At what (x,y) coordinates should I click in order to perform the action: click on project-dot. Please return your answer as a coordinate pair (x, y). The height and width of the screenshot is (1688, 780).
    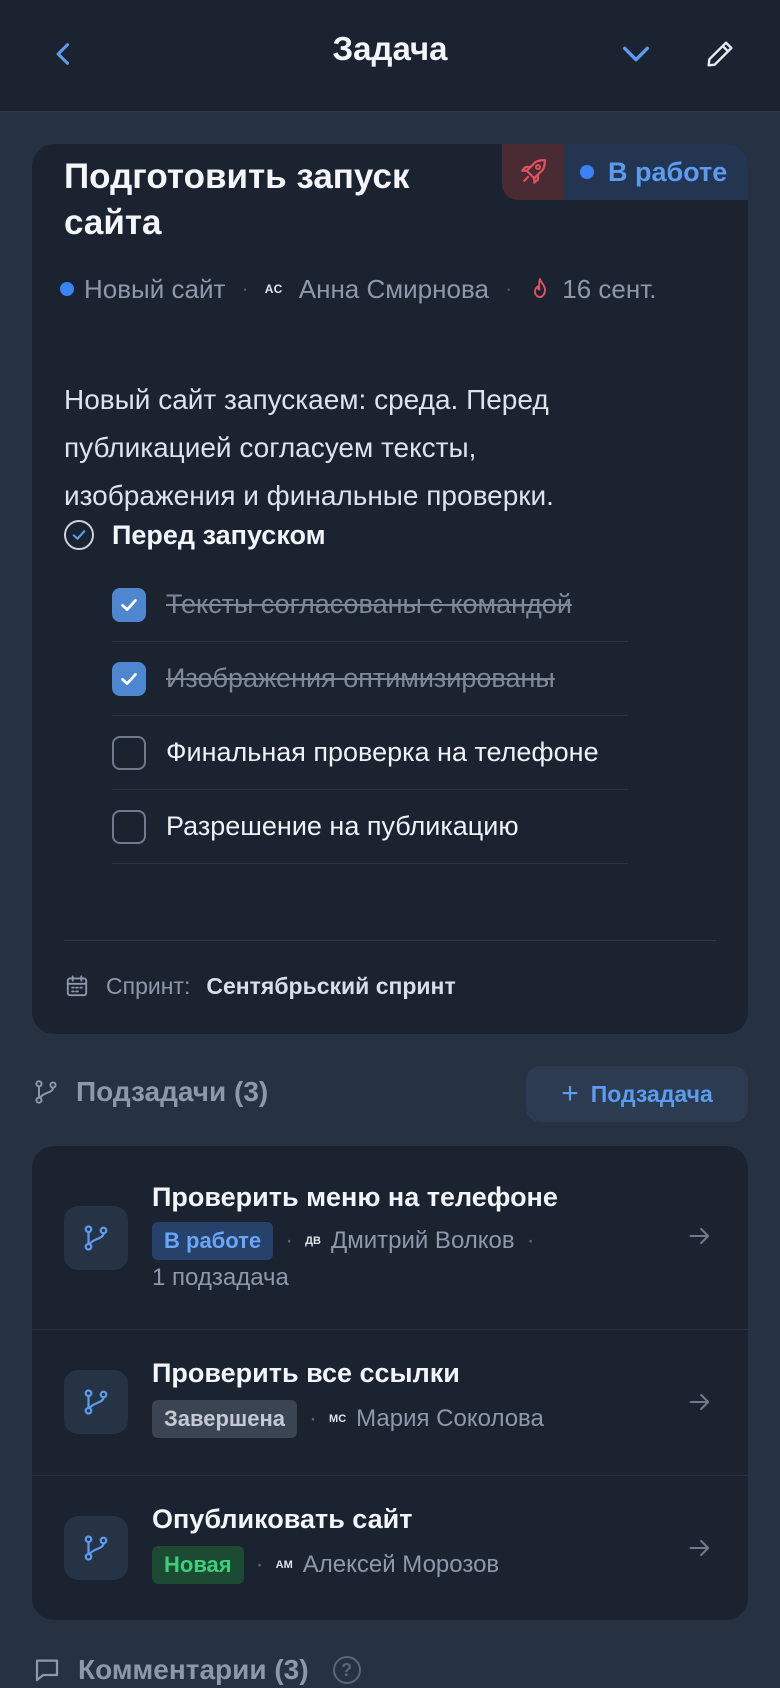
    Looking at the image, I should click on (67, 289).